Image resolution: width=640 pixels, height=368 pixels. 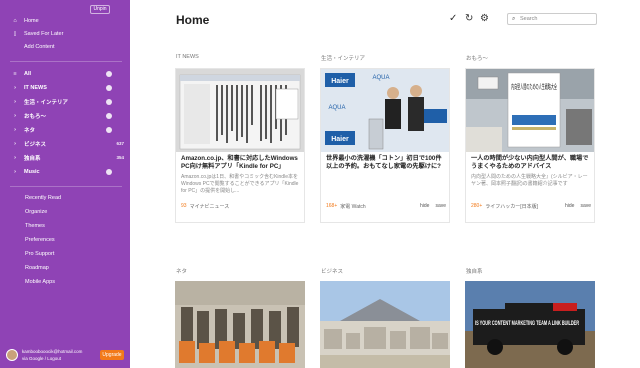 What do you see at coordinates (40, 240) in the screenshot?
I see `link-preferences: Preferences` at bounding box center [40, 240].